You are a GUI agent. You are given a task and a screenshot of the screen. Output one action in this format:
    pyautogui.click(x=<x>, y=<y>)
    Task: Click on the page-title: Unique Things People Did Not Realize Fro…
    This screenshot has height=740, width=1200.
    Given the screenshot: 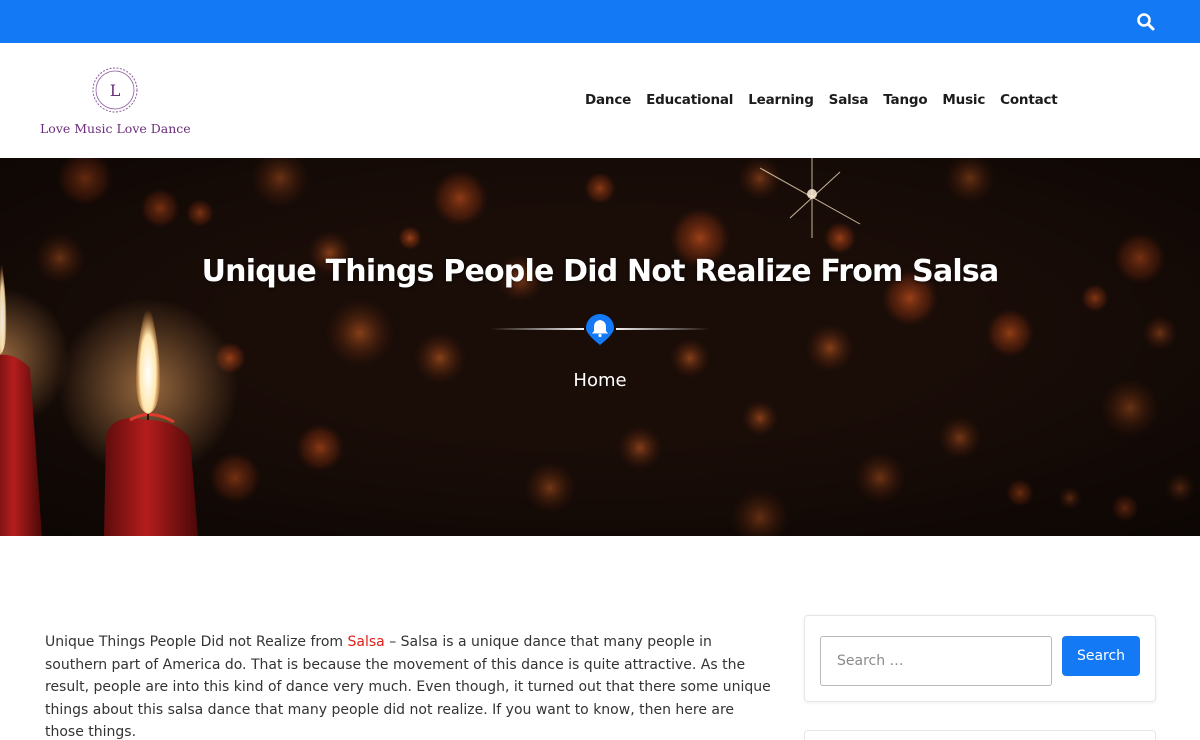 What is the action you would take?
    pyautogui.click(x=600, y=271)
    